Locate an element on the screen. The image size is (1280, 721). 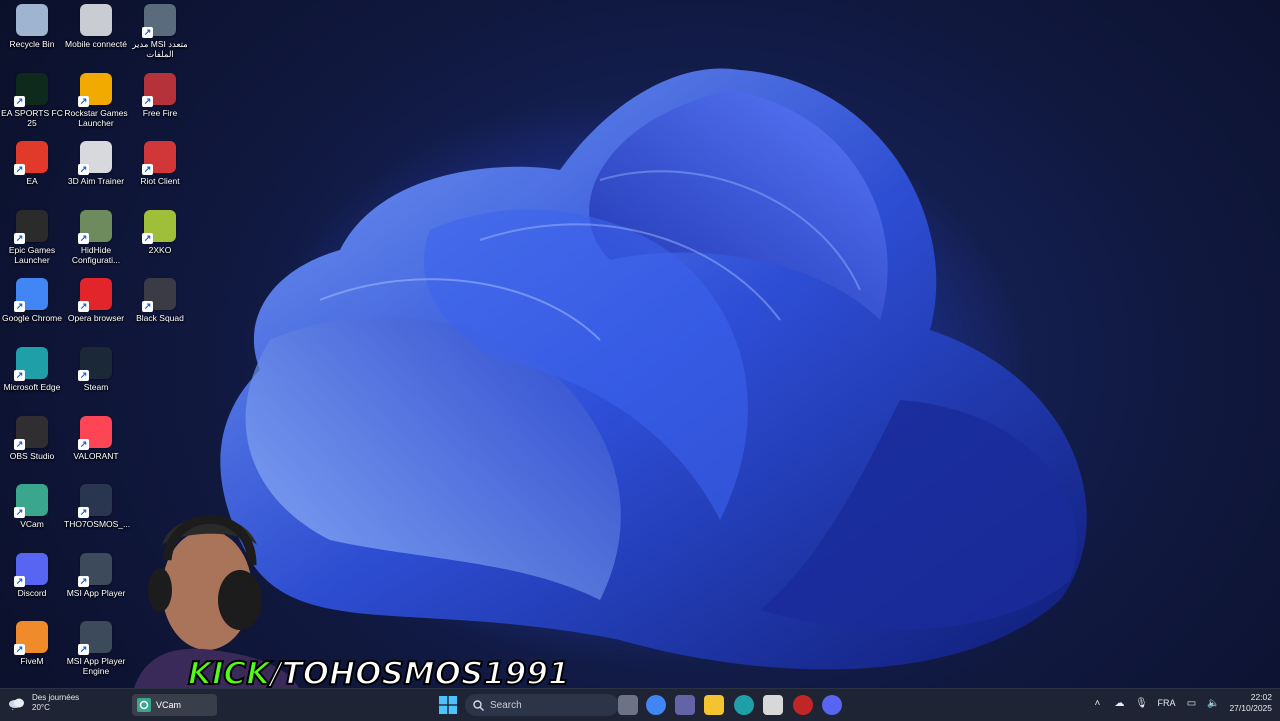
desktop-icon-label: VALORANT is located at coordinates (96, 455).